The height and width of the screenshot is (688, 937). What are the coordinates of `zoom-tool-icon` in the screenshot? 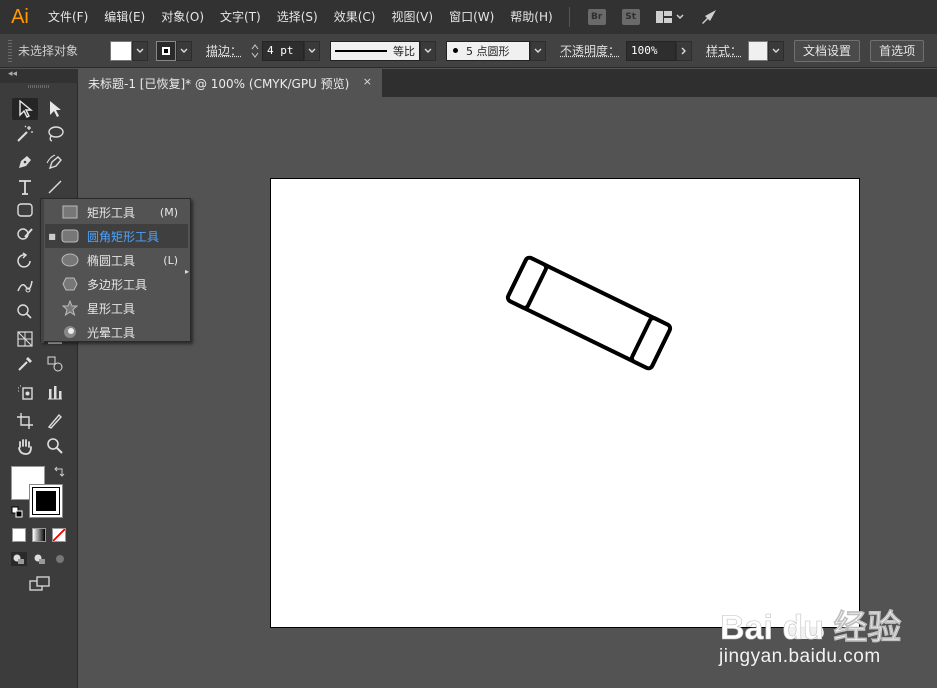 It's located at (55, 446).